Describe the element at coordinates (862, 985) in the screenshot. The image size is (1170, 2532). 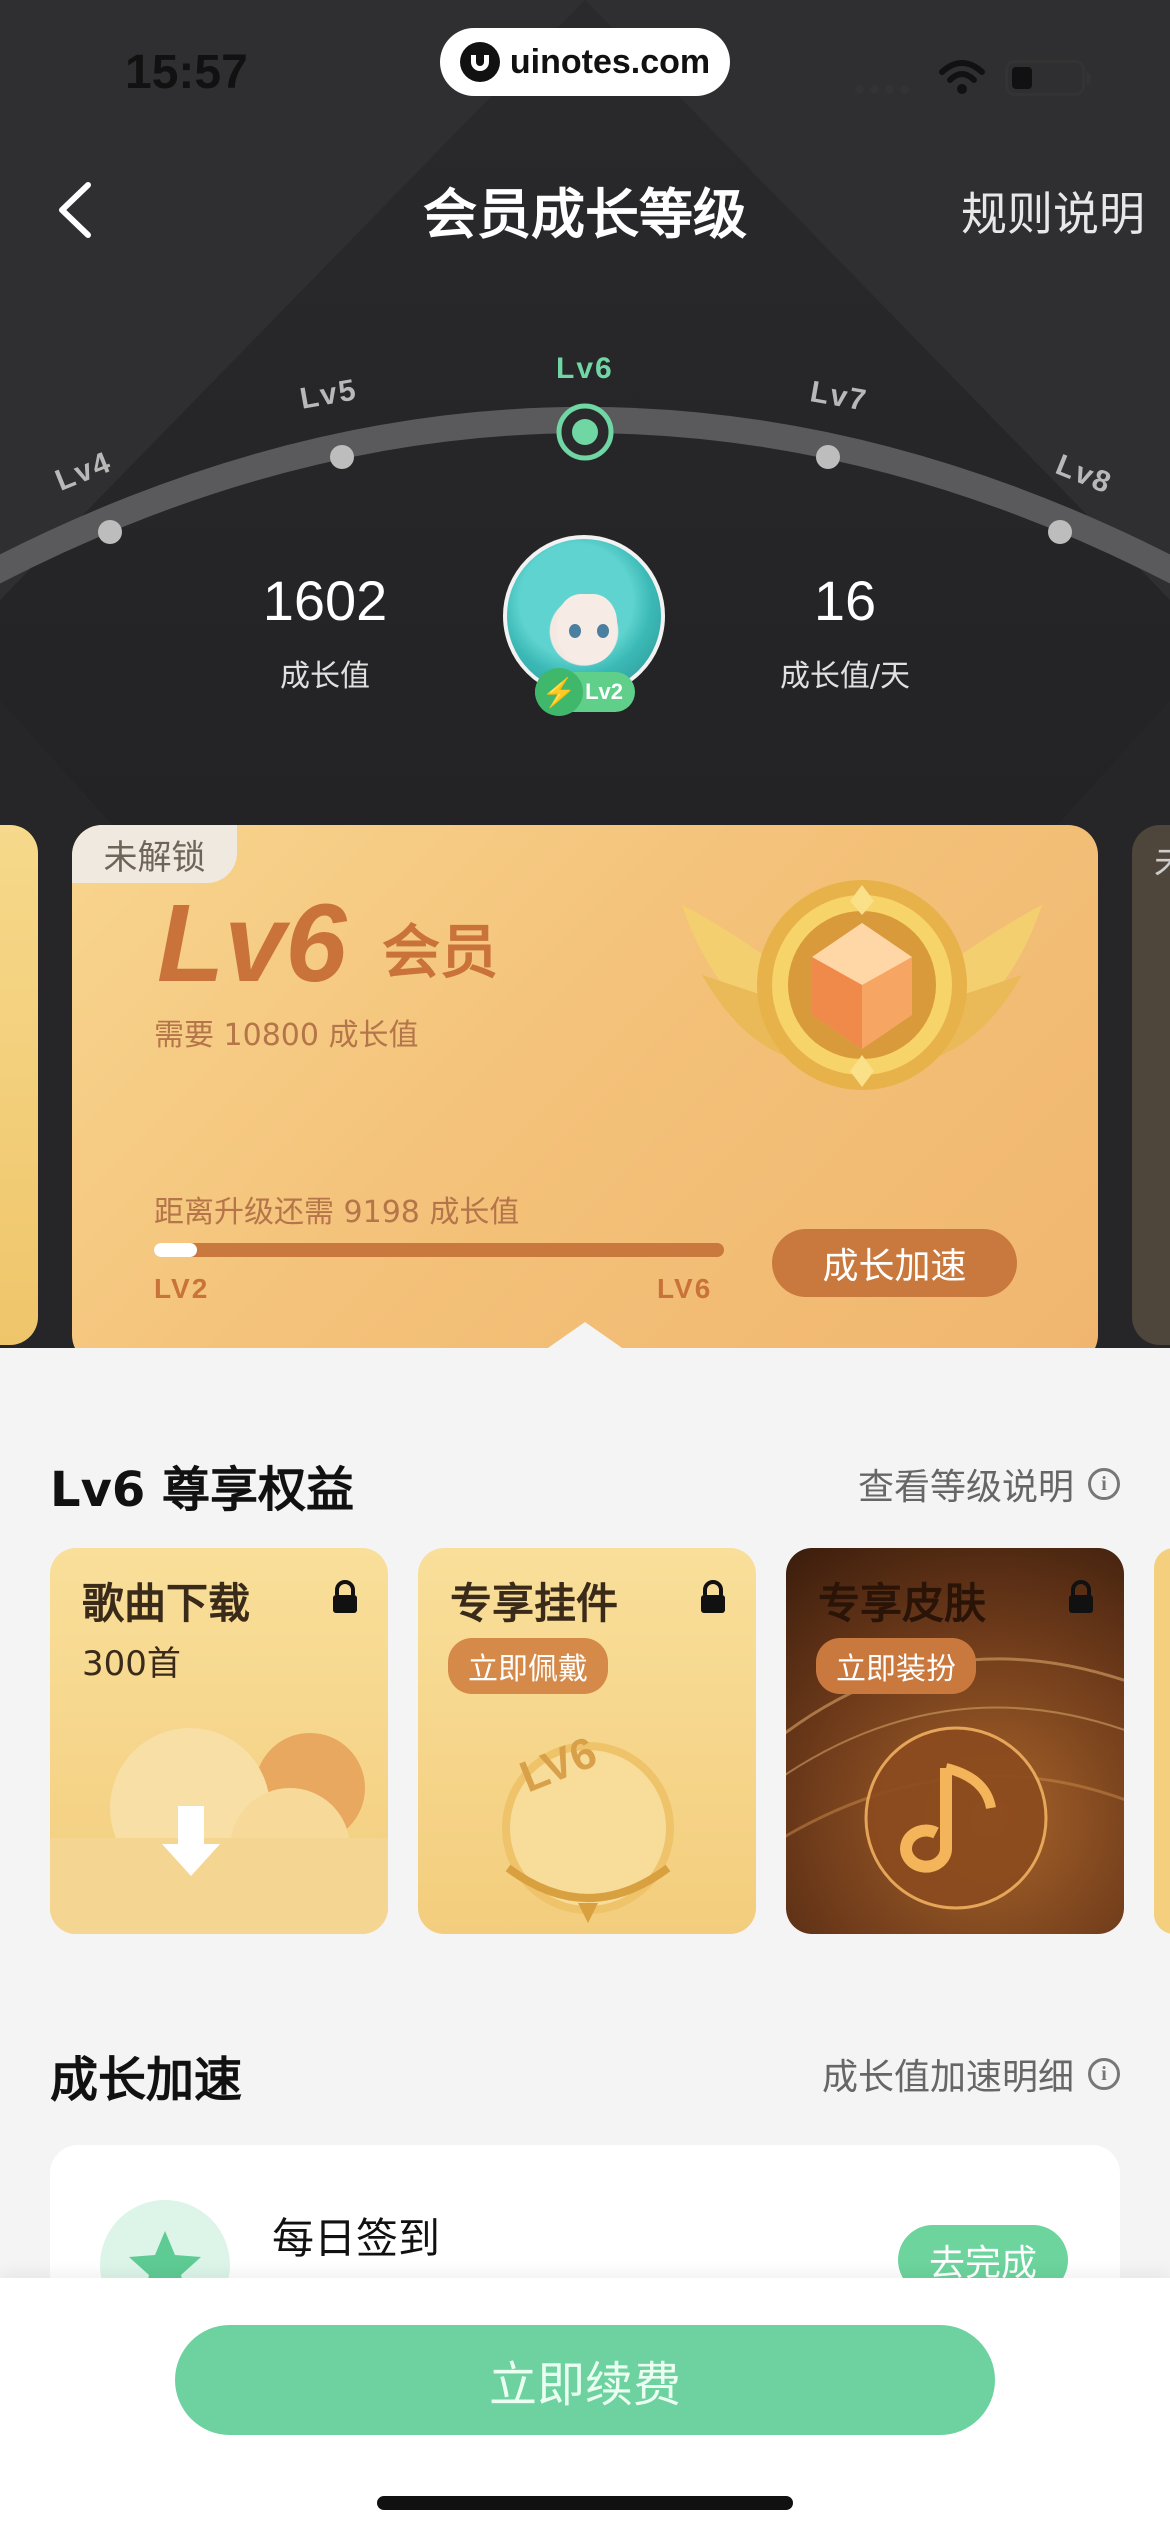
I see `level-medal-icon` at that location.